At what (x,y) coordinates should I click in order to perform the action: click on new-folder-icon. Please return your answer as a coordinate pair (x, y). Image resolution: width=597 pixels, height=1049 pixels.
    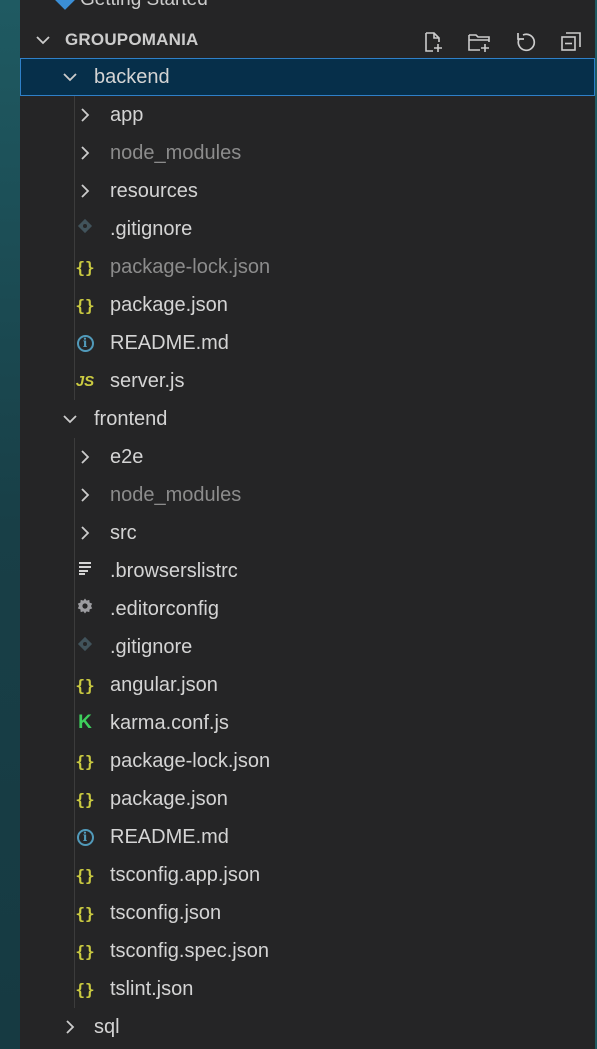
    Looking at the image, I should click on (479, 42).